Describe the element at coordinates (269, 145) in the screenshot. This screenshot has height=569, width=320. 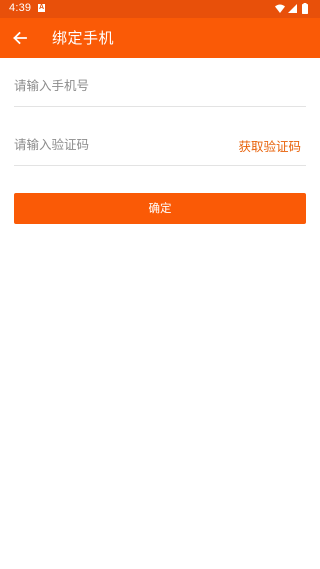
I see `get-code-button: 获取验证码` at that location.